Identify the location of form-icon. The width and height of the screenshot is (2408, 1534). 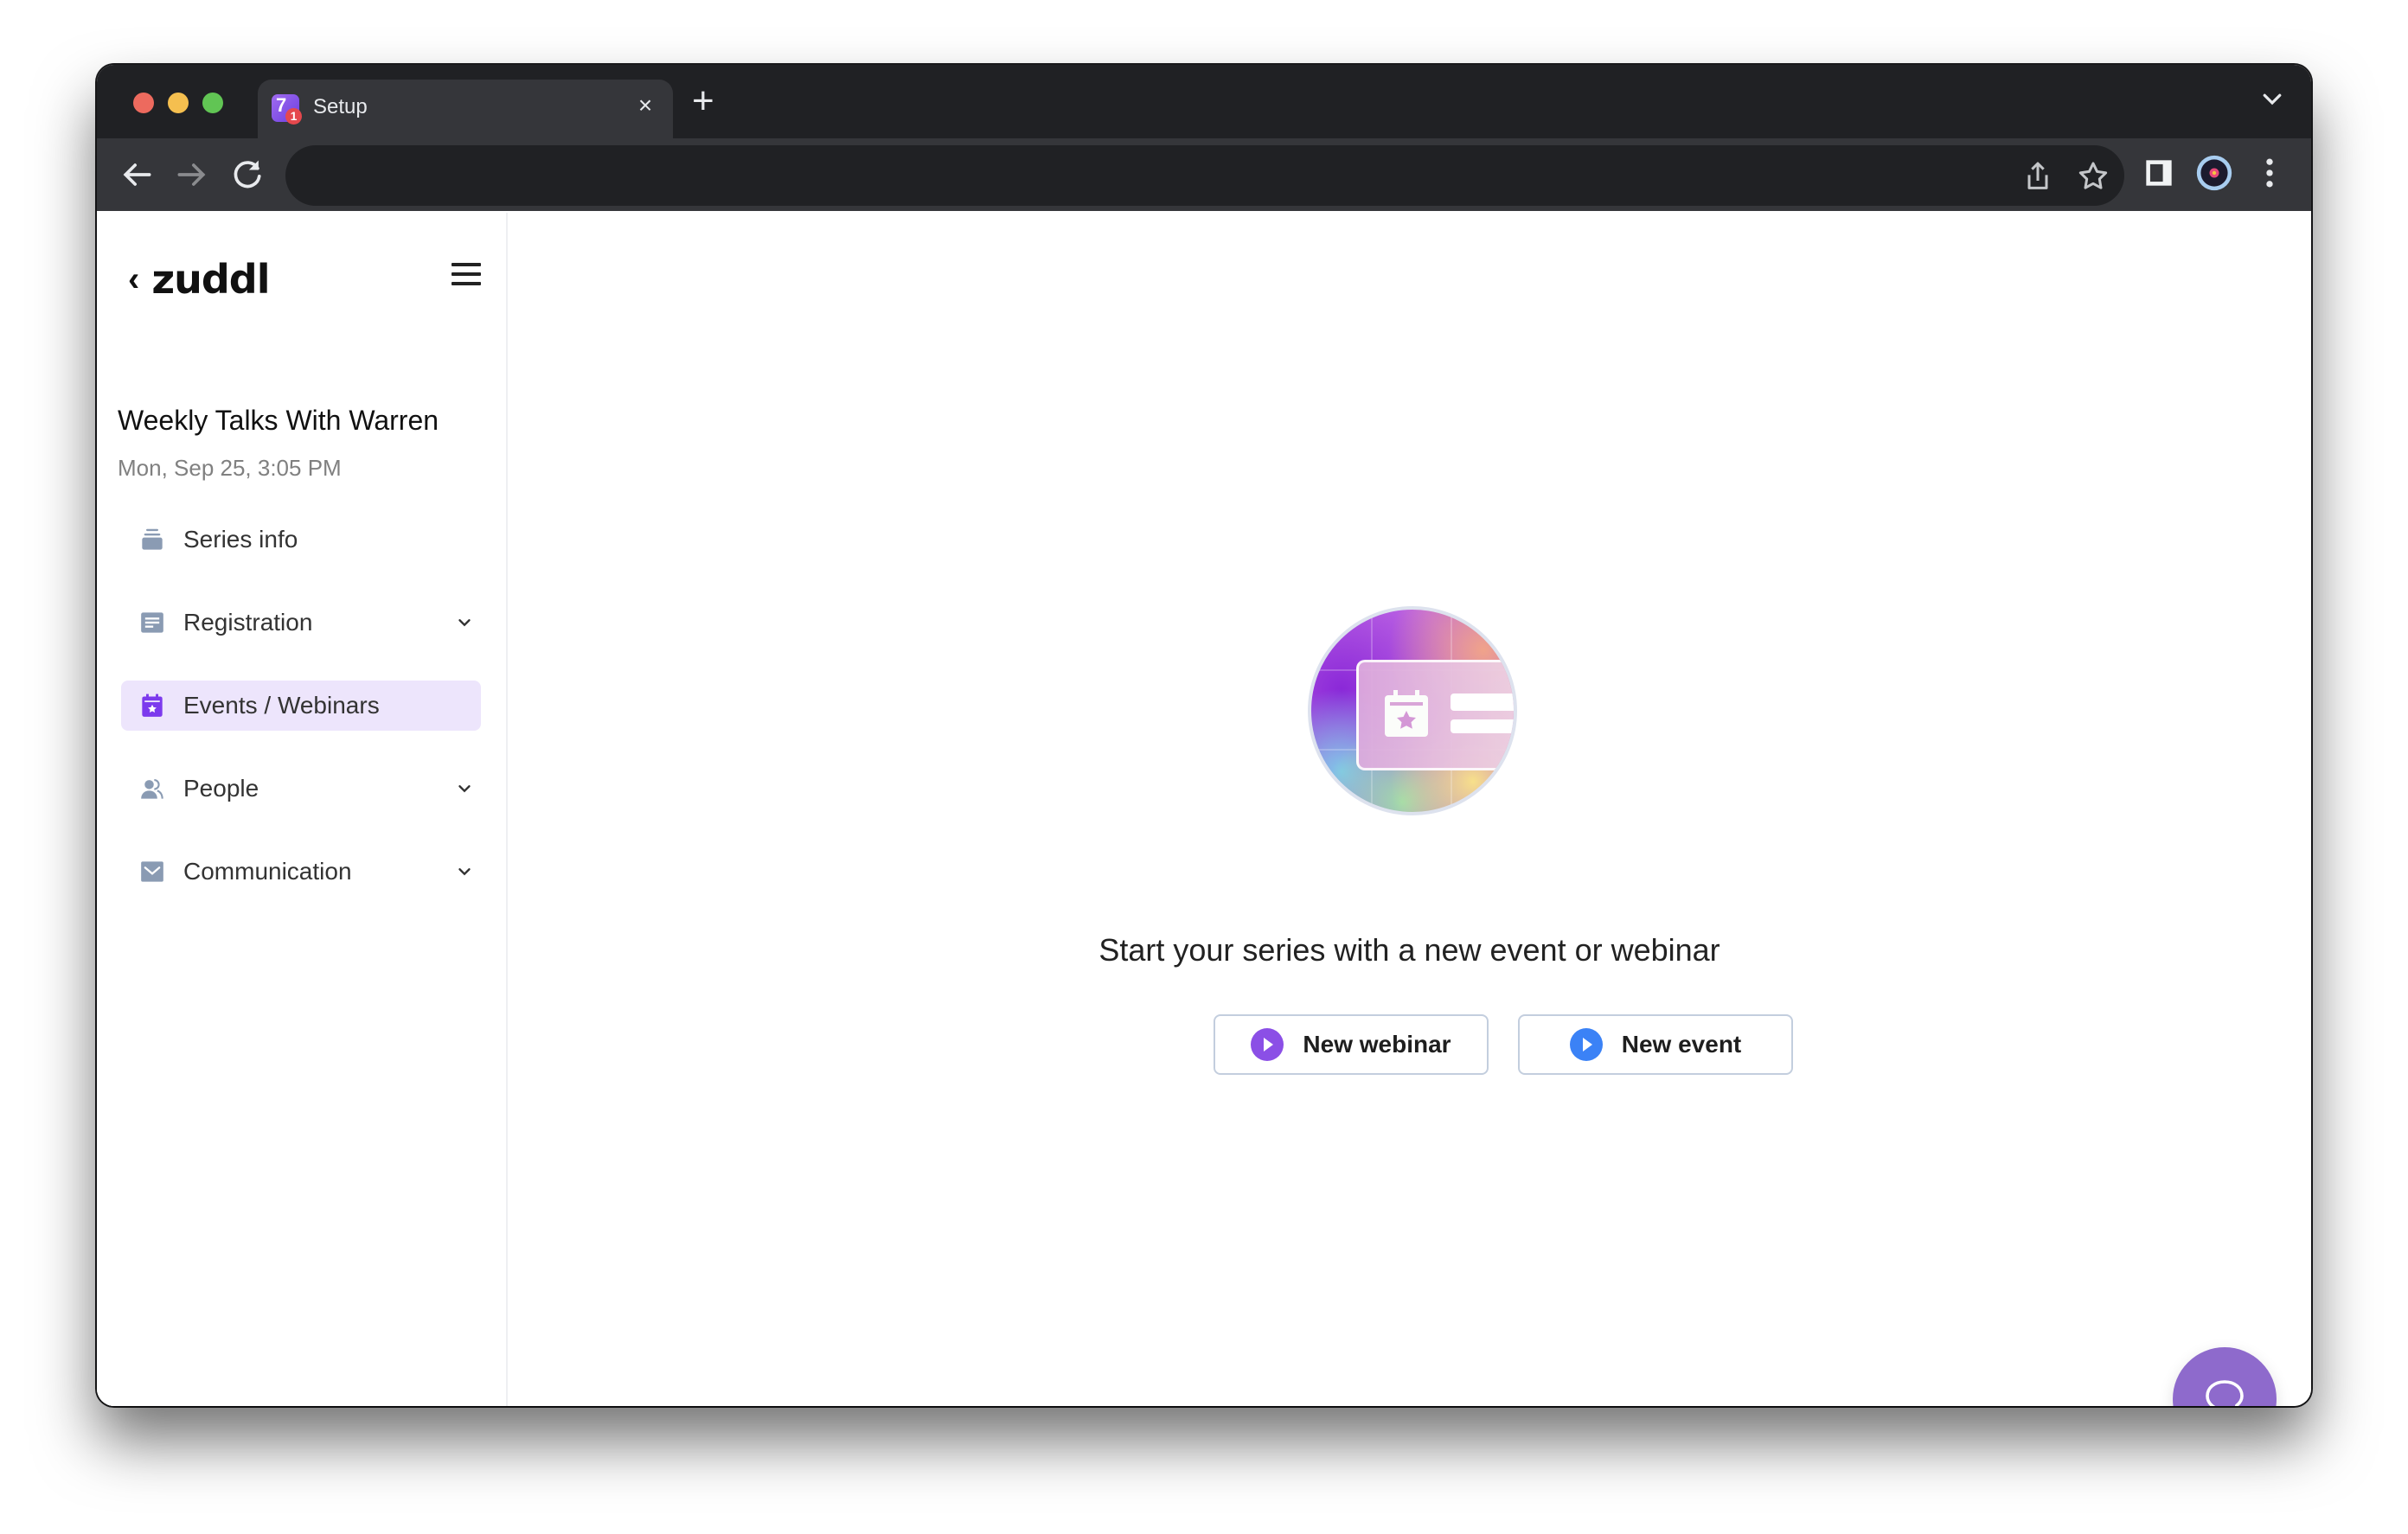
(152, 622).